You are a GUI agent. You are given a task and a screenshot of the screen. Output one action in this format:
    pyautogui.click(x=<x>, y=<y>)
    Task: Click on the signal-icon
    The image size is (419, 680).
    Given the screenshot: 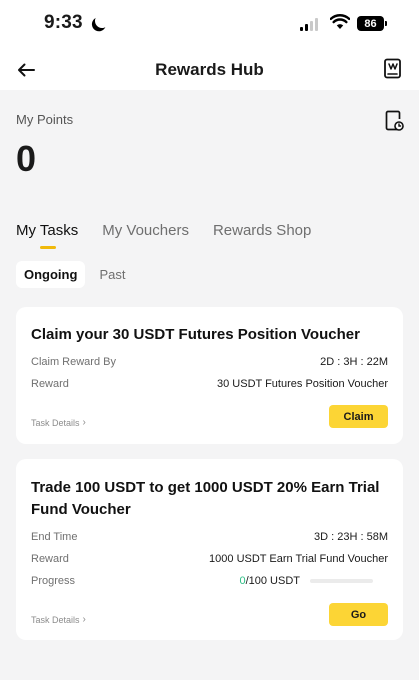 What is the action you would take?
    pyautogui.click(x=309, y=24)
    